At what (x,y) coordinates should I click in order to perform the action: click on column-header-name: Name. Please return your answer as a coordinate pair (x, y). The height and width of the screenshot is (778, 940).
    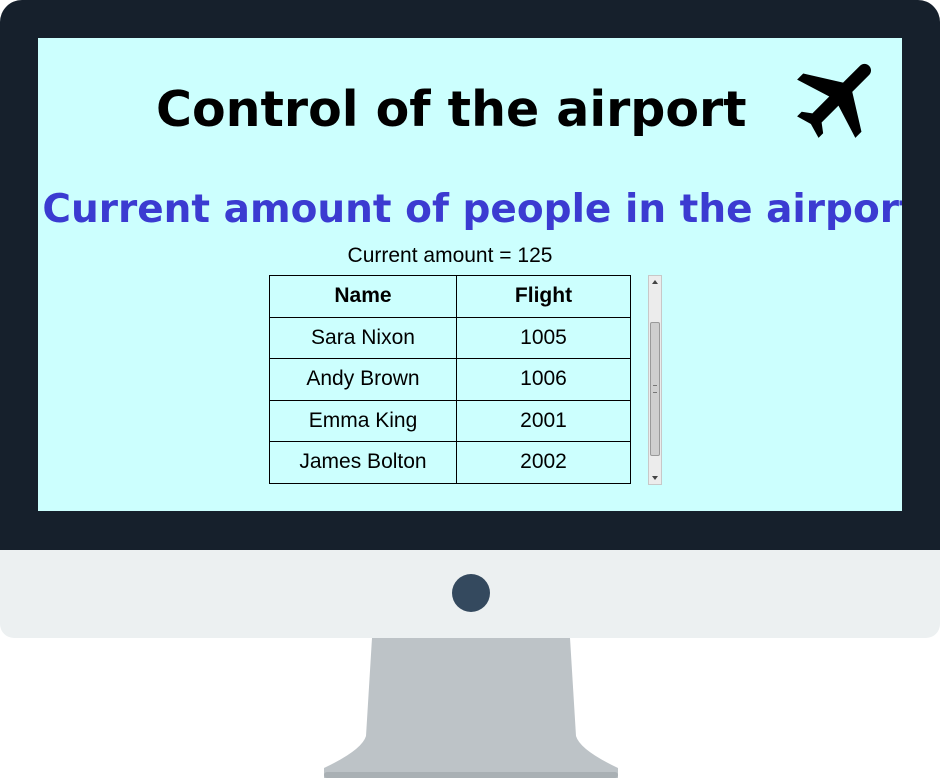
    Looking at the image, I should click on (363, 296).